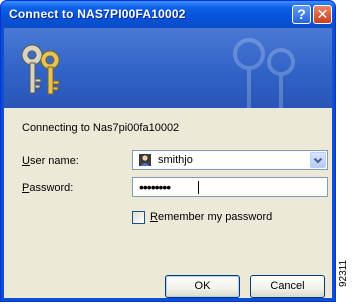  What do you see at coordinates (97, 14) in the screenshot?
I see `window-title: Connect to NAS7PI00FA10002` at bounding box center [97, 14].